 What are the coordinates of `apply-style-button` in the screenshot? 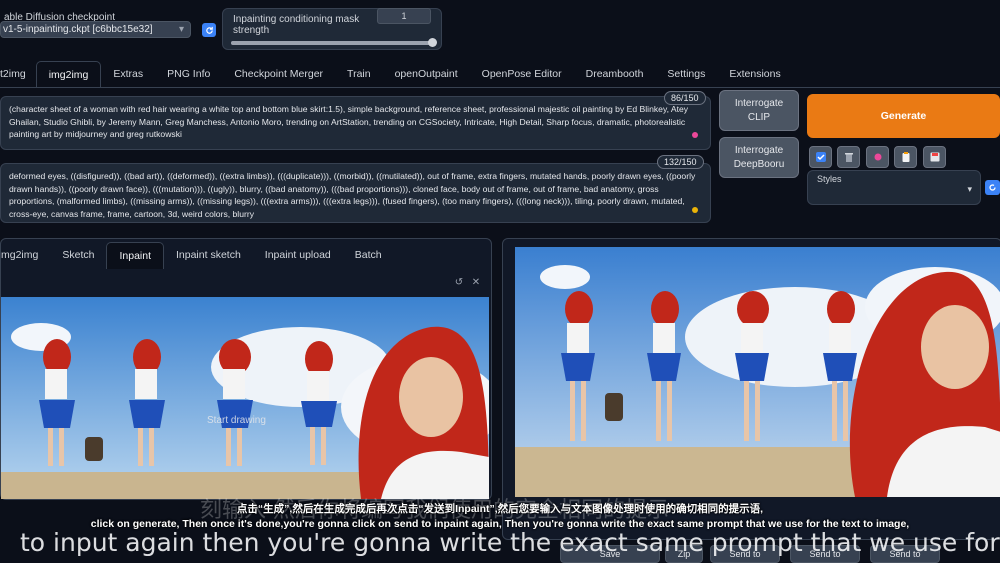 It's located at (992, 187).